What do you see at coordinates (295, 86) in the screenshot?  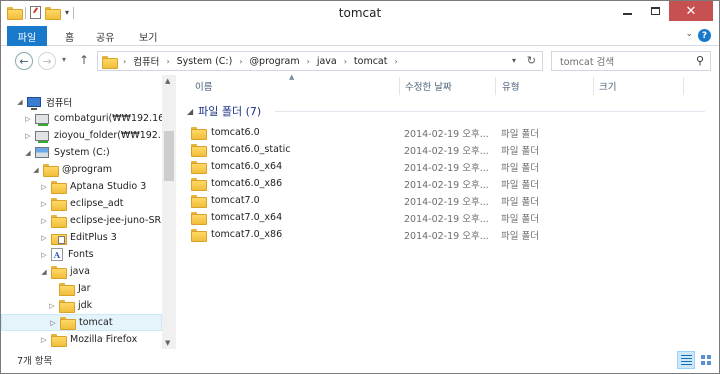 I see `column-header-name: 이름` at bounding box center [295, 86].